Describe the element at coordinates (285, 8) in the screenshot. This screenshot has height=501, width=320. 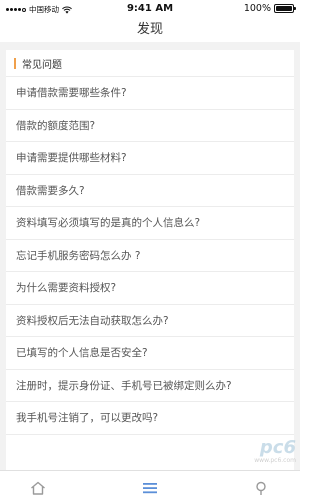
I see `battery-icon` at that location.